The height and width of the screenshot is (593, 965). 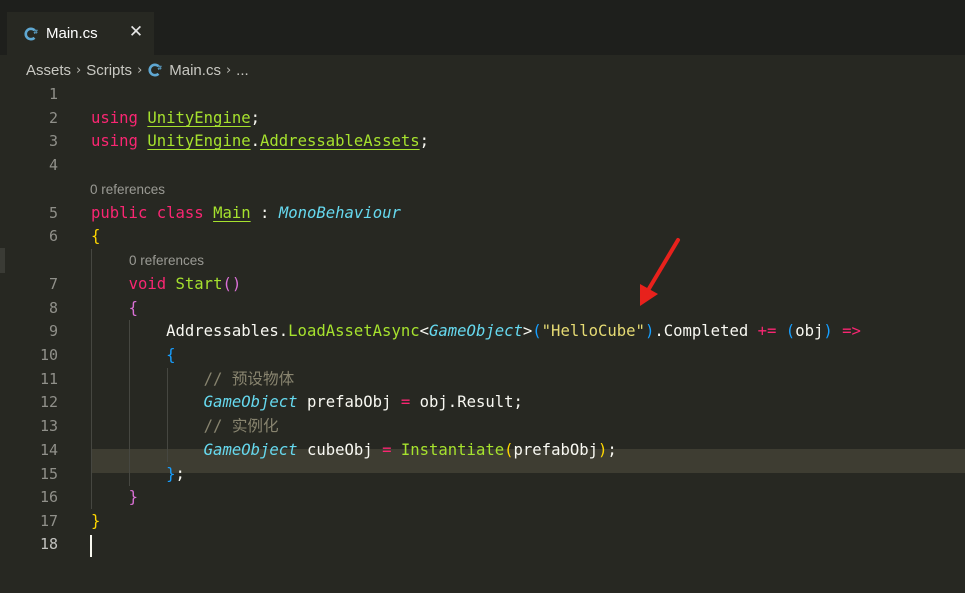 What do you see at coordinates (176, 118) in the screenshot?
I see `code-text: using UnityEngine;` at bounding box center [176, 118].